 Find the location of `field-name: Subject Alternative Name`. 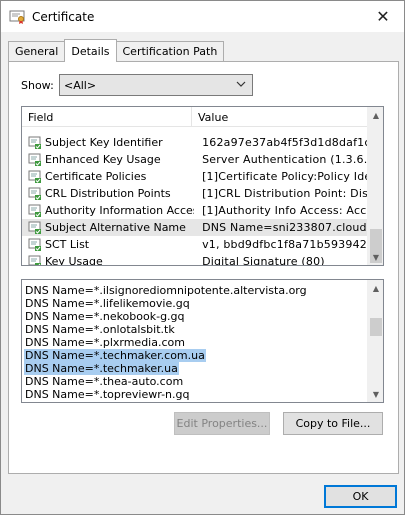

field-name: Subject Alternative Name is located at coordinates (115, 227).